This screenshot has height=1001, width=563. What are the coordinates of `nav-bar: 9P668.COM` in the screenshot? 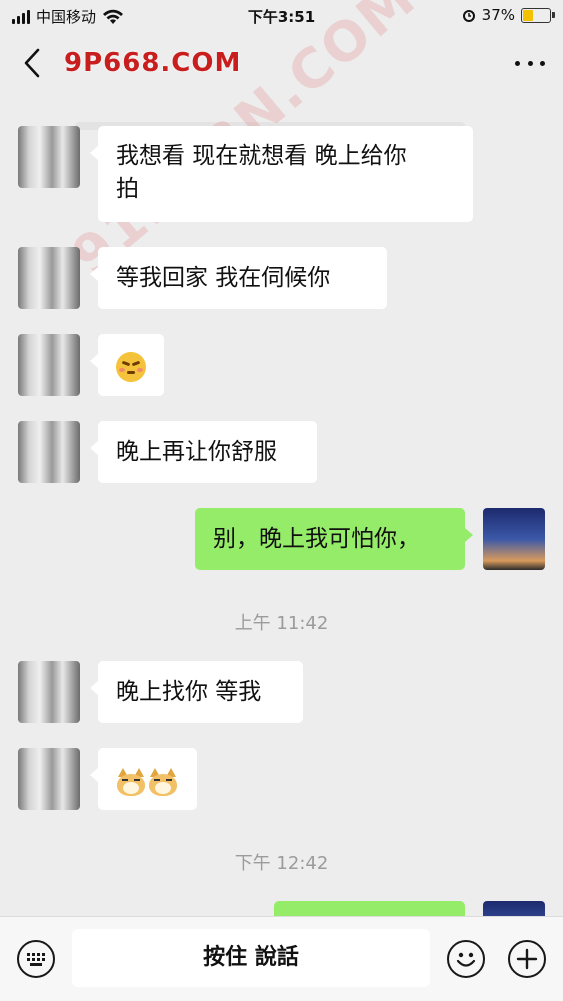 It's located at (281, 80).